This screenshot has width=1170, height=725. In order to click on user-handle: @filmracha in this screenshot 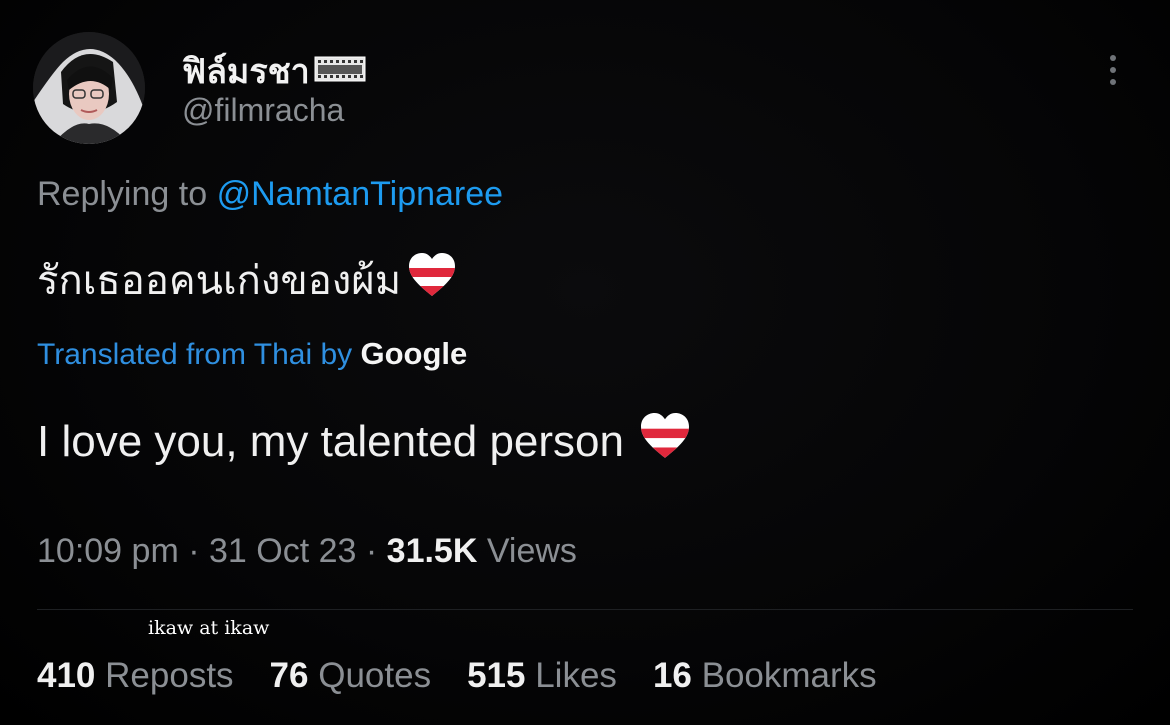, I will do `click(263, 110)`.